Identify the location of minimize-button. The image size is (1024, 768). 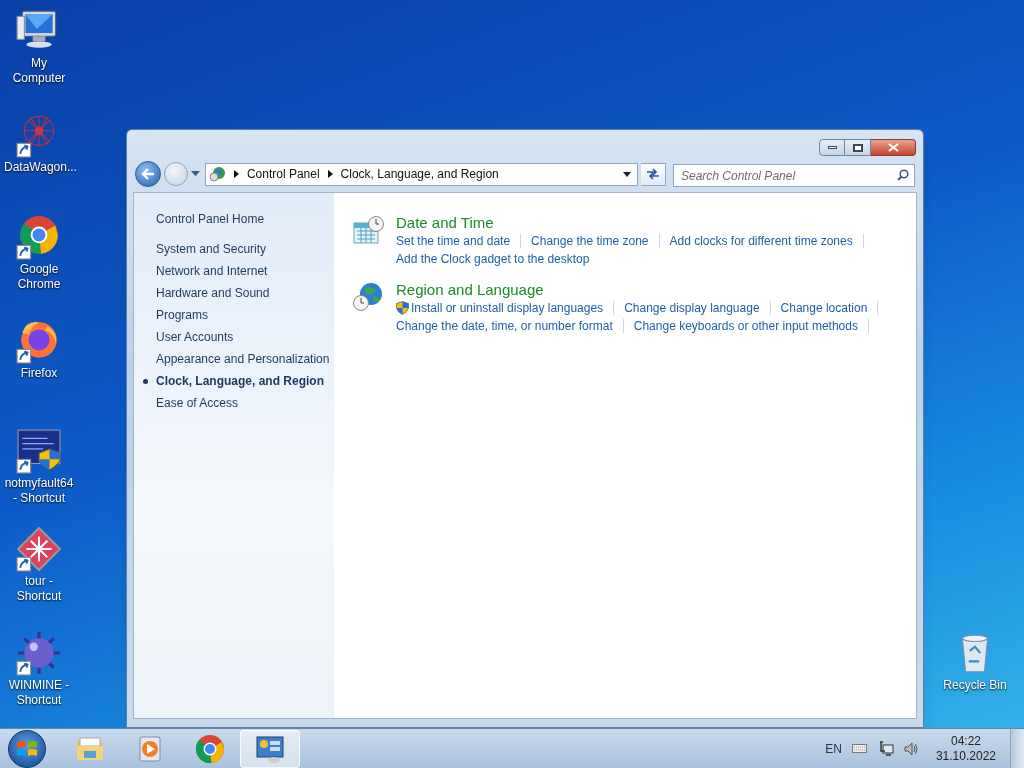
(832, 147).